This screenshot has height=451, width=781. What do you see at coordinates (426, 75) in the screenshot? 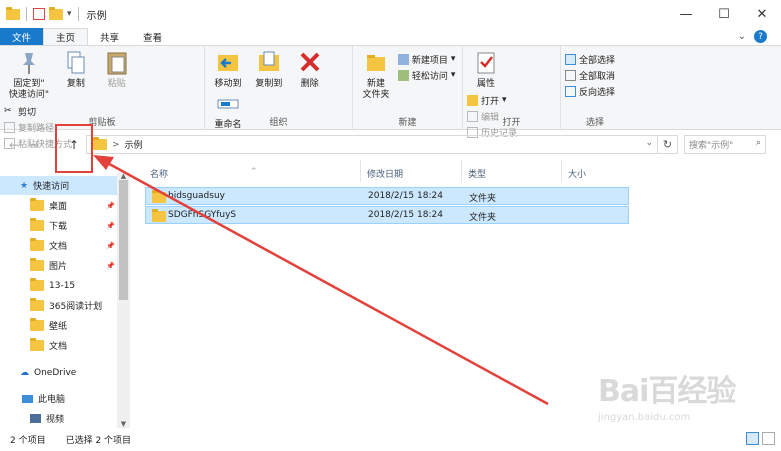
I see `easy-access-button: 轻松访问 ▾` at bounding box center [426, 75].